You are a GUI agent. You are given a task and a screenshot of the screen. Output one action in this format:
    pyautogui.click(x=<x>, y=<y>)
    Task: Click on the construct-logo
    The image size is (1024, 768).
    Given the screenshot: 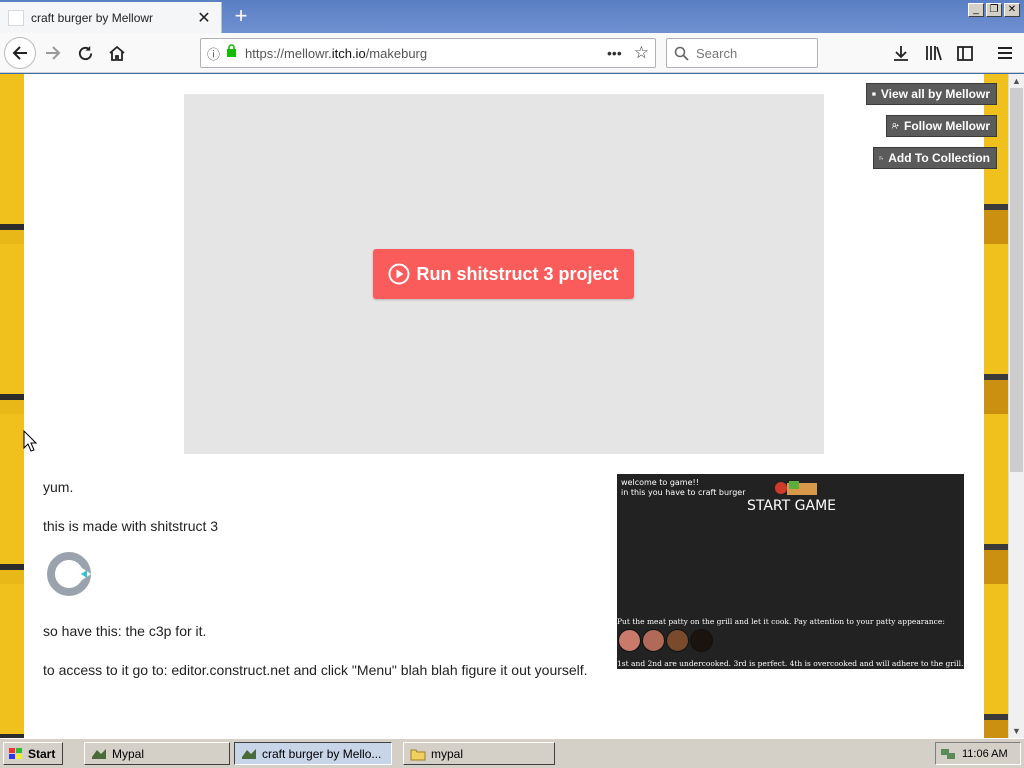 What is the action you would take?
    pyautogui.click(x=69, y=574)
    